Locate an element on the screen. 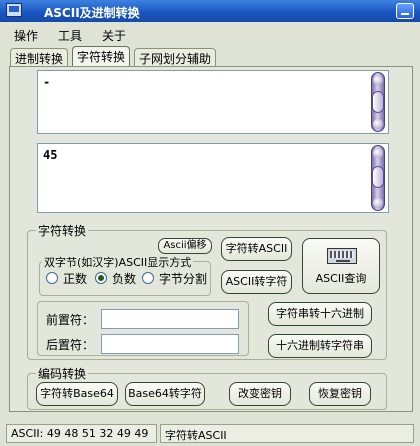 The height and width of the screenshot is (446, 420). radio-positive is located at coordinates (52, 278).